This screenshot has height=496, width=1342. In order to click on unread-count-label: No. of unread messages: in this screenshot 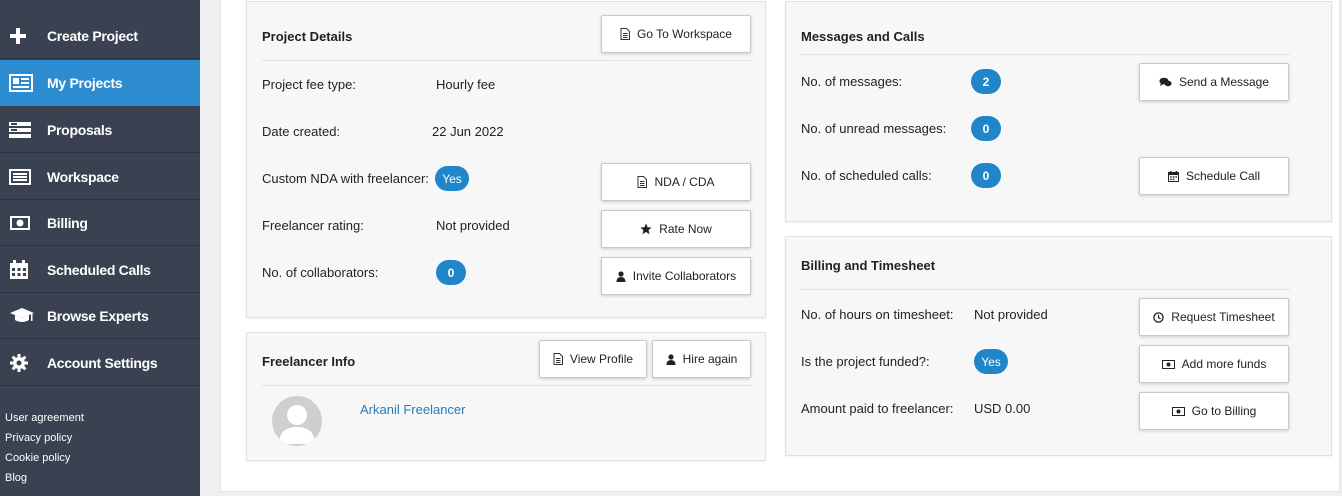, I will do `click(874, 128)`.